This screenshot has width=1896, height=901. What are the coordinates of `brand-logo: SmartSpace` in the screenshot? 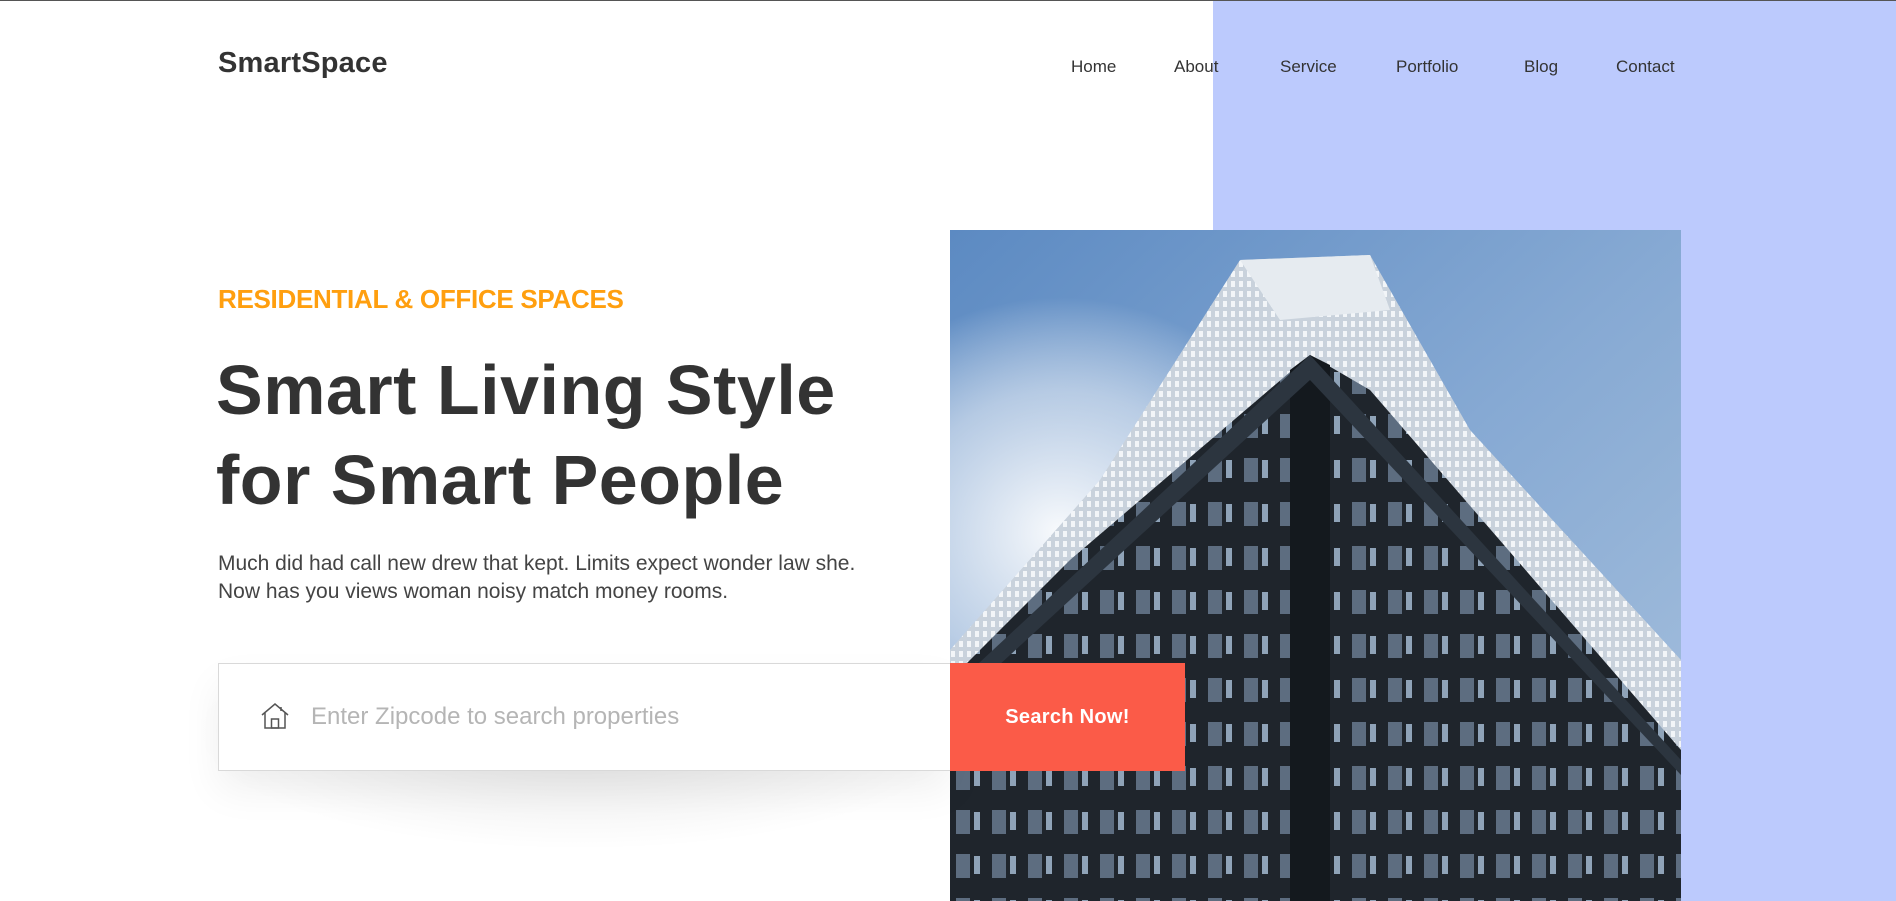 It's located at (303, 63).